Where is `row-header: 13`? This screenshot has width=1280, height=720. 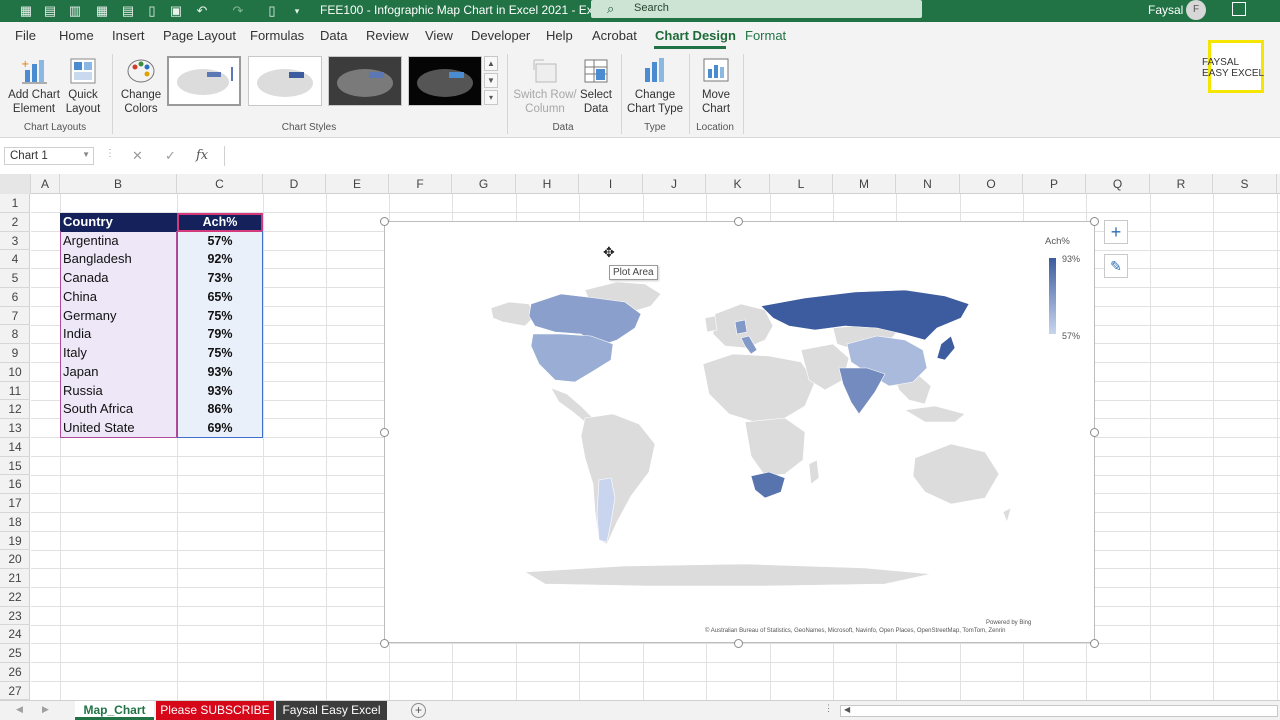
row-header: 13 is located at coordinates (15, 428).